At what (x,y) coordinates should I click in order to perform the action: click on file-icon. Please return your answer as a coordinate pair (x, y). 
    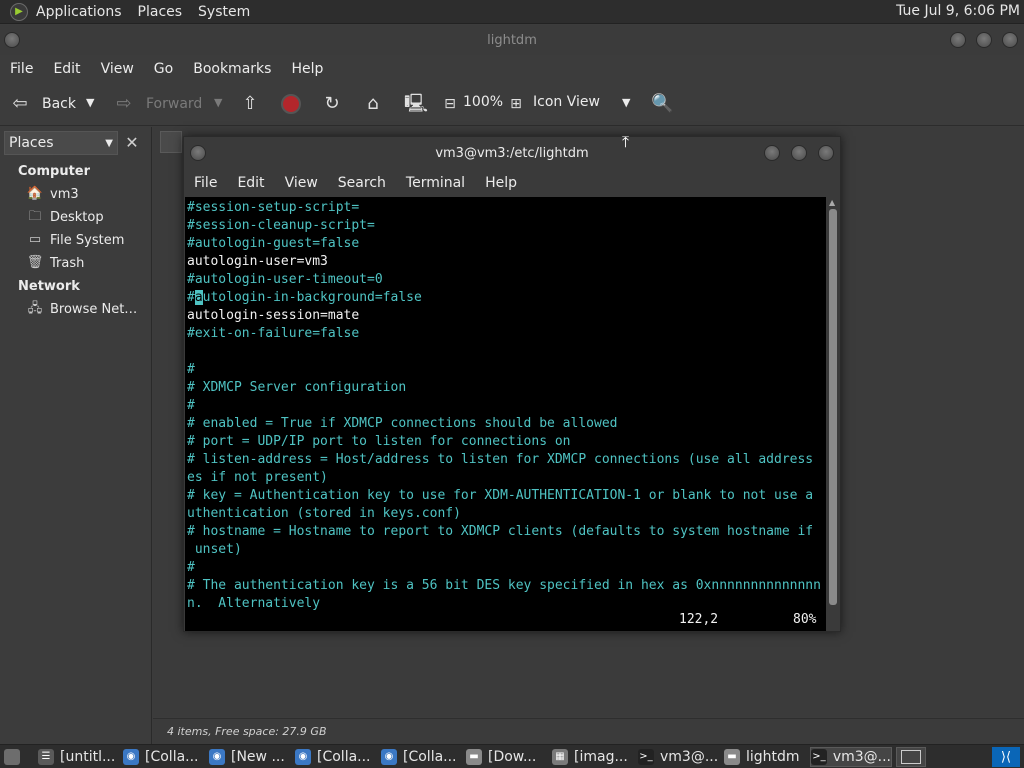
    Looking at the image, I should click on (171, 142).